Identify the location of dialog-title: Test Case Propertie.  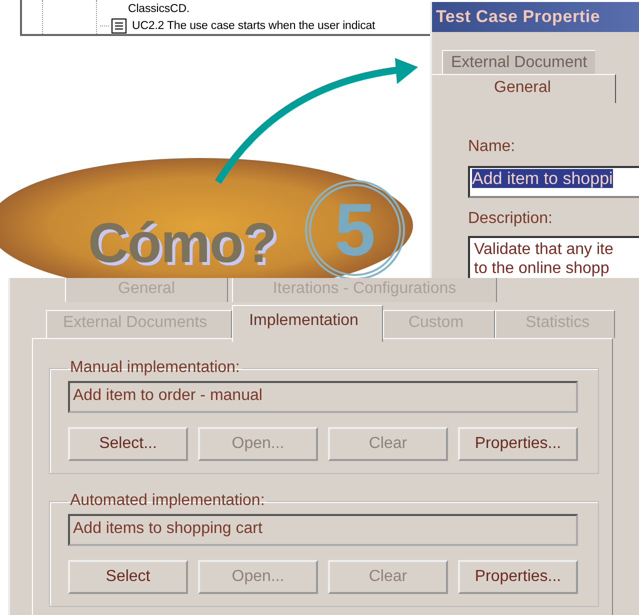
(535, 17).